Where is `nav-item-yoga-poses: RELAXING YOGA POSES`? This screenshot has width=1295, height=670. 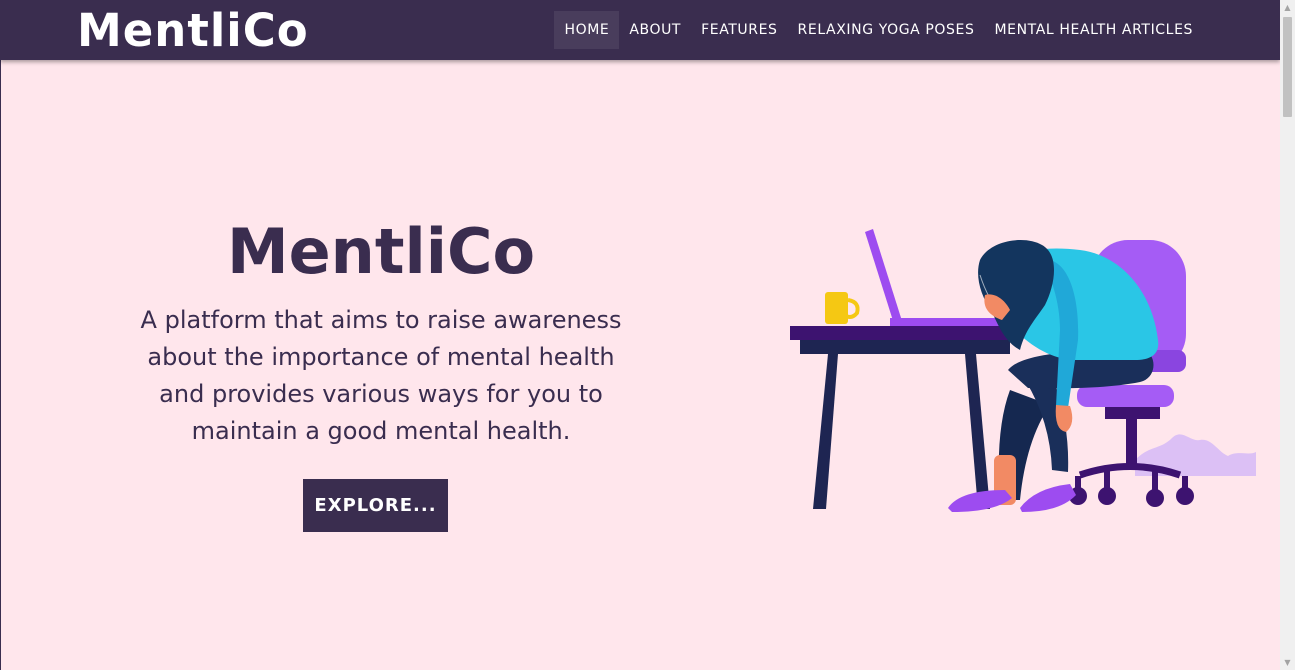
nav-item-yoga-poses: RELAXING YOGA POSES is located at coordinates (886, 30).